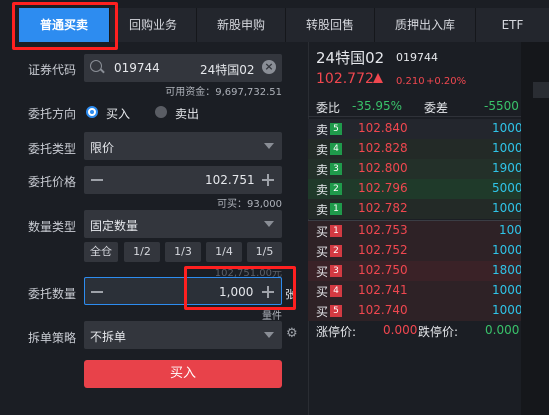 Image resolution: width=549 pixels, height=415 pixels. What do you see at coordinates (268, 180) in the screenshot?
I see `plus-icon` at bounding box center [268, 180].